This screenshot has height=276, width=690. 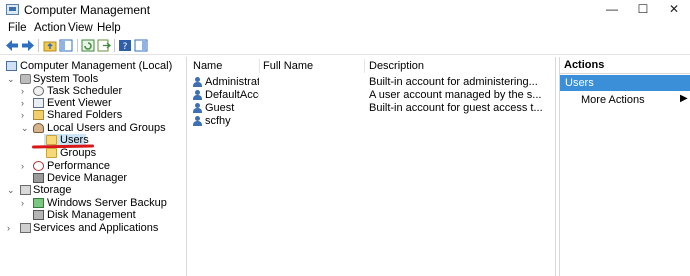 I want to click on event-viewer-icon, so click(x=38, y=103).